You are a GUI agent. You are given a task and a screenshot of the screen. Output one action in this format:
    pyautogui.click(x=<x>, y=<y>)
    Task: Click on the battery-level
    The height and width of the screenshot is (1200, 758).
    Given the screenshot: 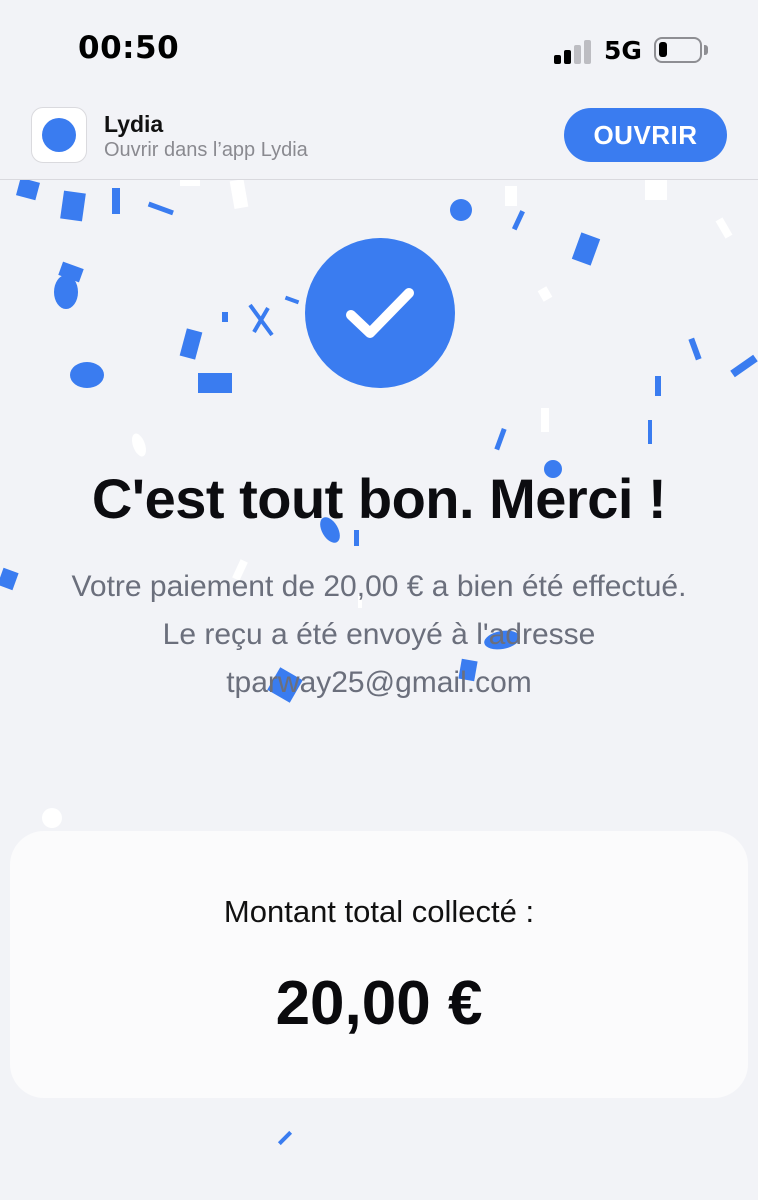 What is the action you would take?
    pyautogui.click(x=663, y=49)
    